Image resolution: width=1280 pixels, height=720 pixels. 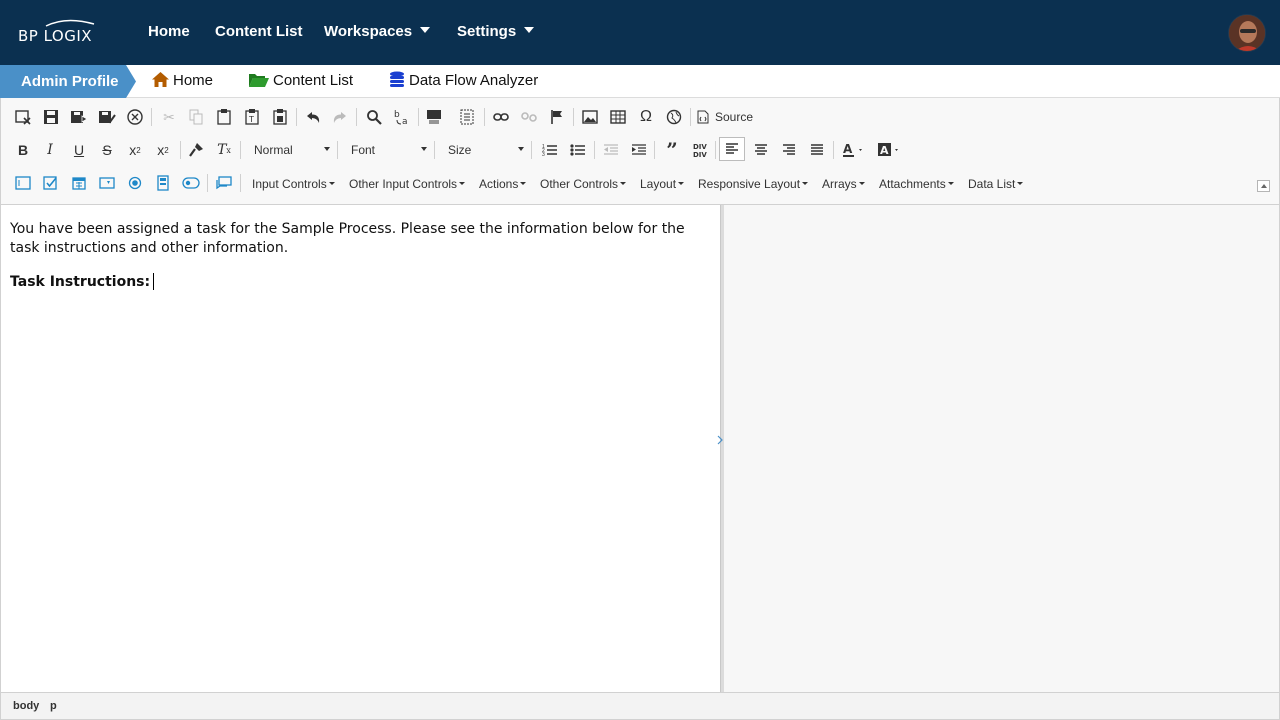 I want to click on find-icon, so click(x=374, y=117).